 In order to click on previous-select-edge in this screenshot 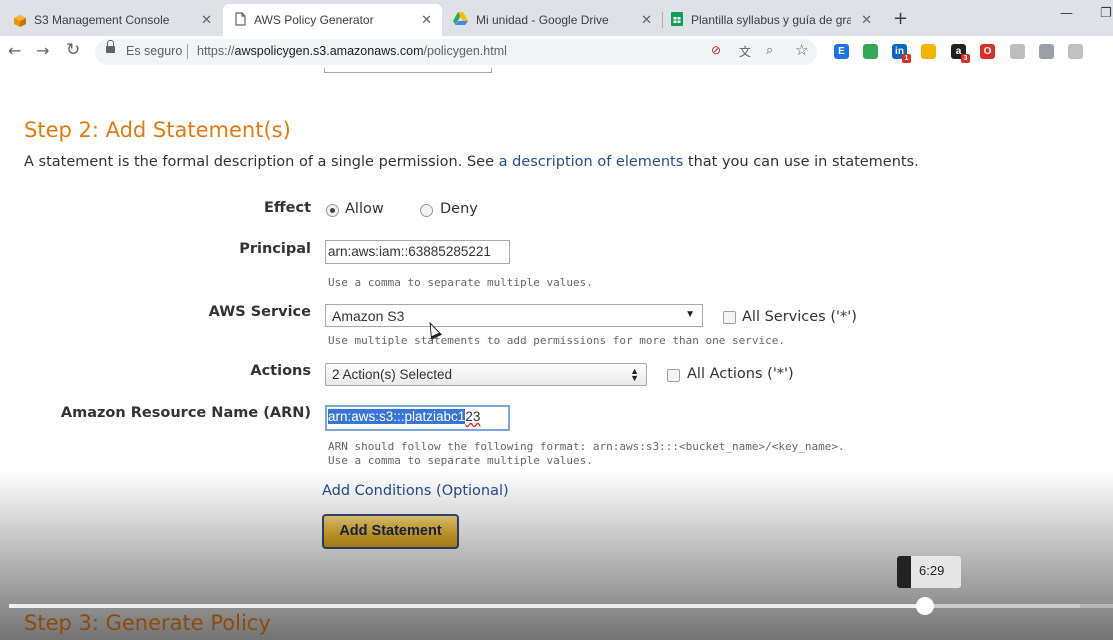, I will do `click(408, 70)`.